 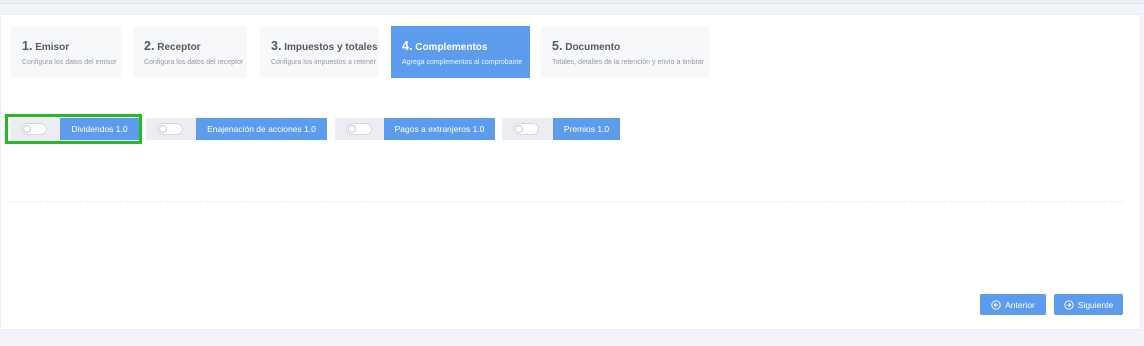 I want to click on complement-toggle-pagos-extranjeros: Pagos a extranjeros 1.0, so click(x=415, y=129).